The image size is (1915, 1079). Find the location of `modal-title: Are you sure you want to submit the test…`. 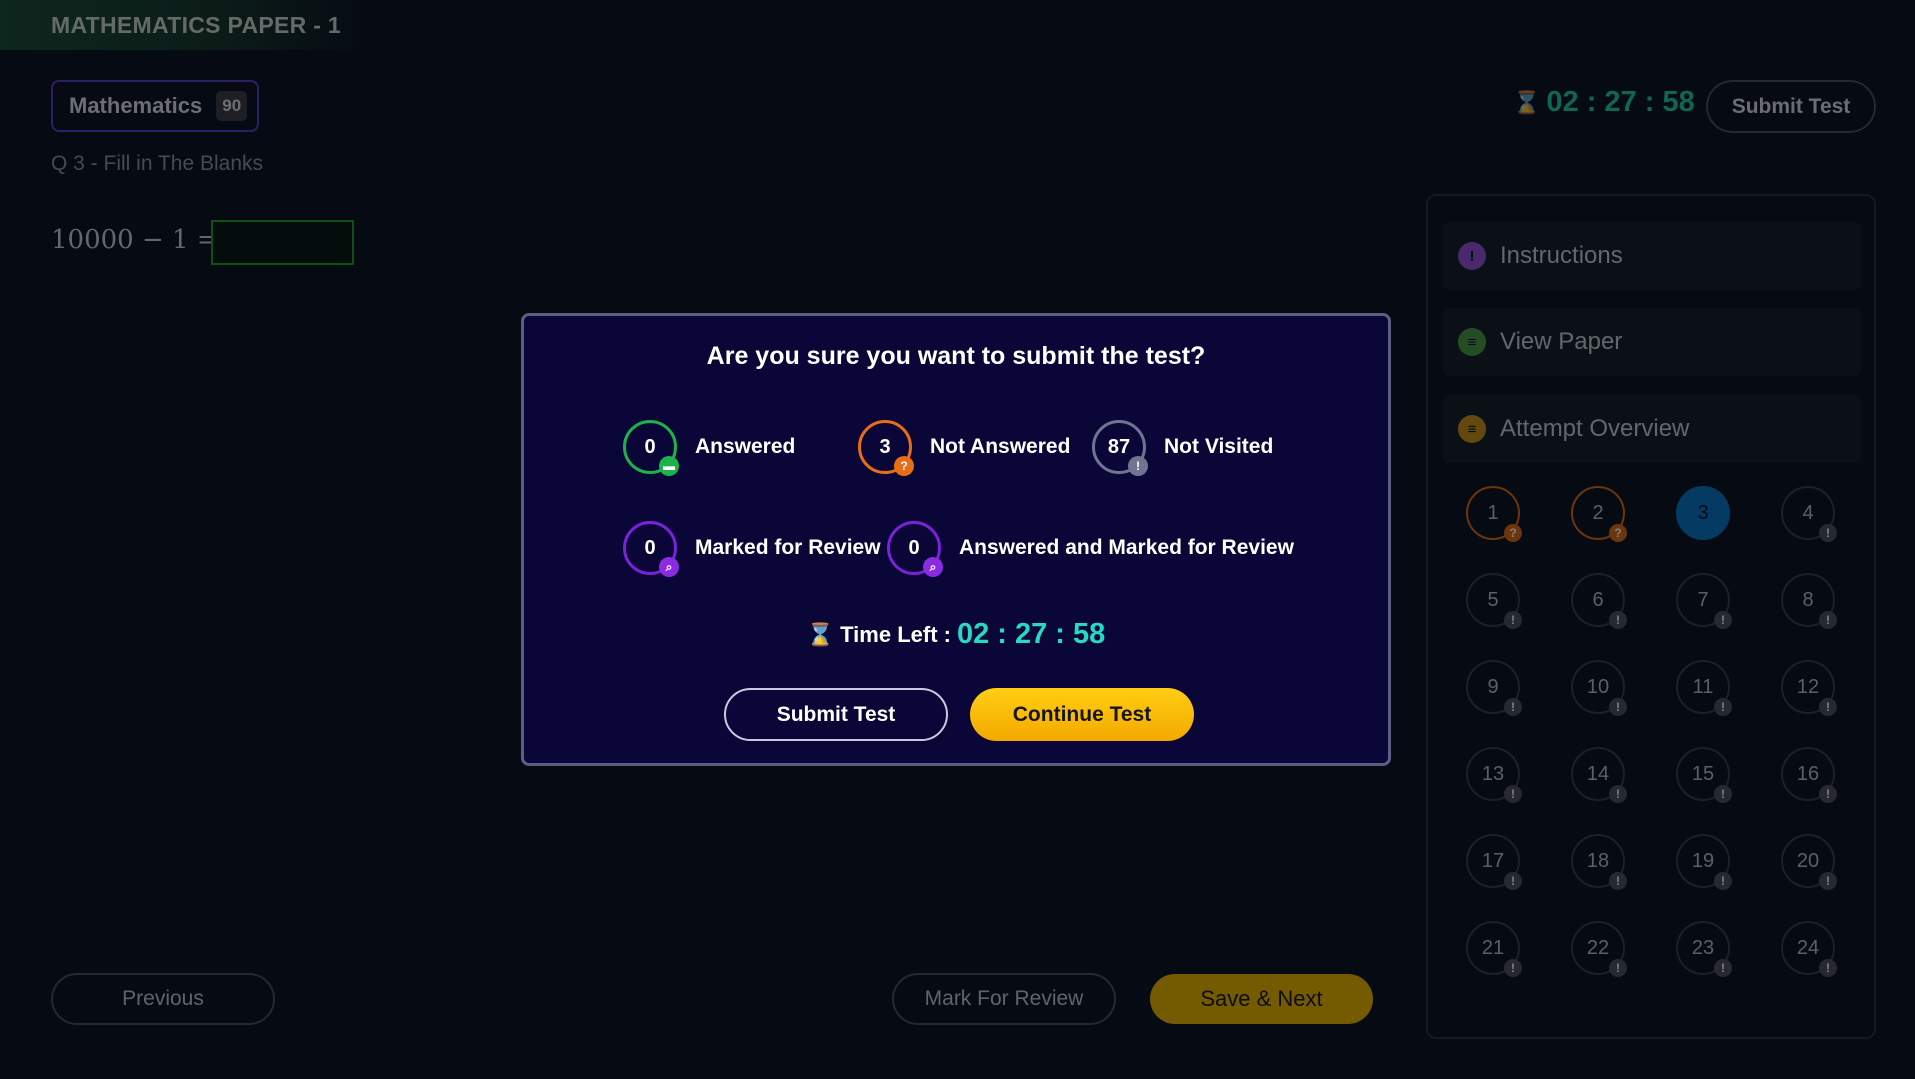

modal-title: Are you sure you want to submit the test… is located at coordinates (956, 356).